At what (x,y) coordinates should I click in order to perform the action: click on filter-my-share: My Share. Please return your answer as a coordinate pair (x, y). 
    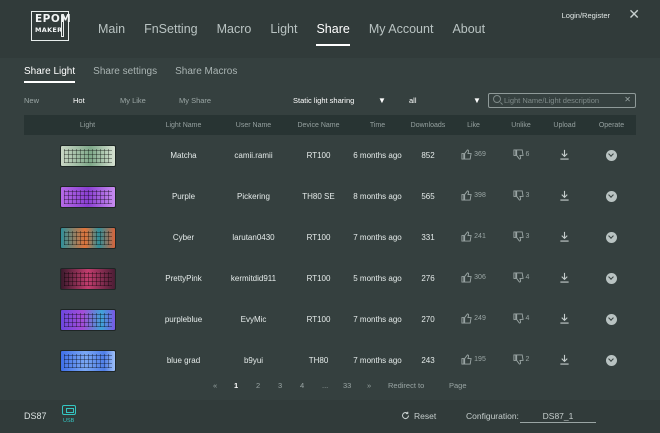
    Looking at the image, I should click on (195, 100).